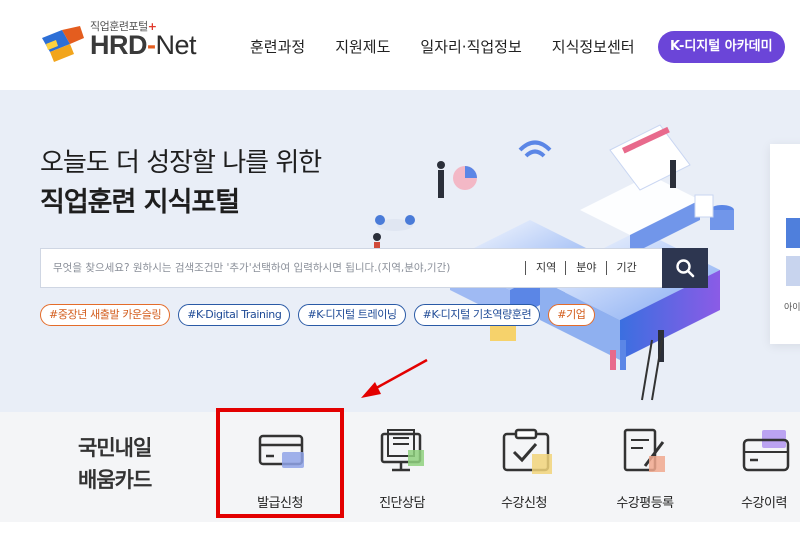 The image size is (800, 547). I want to click on nav-knowledge-center: 지식정보센터, so click(593, 46).